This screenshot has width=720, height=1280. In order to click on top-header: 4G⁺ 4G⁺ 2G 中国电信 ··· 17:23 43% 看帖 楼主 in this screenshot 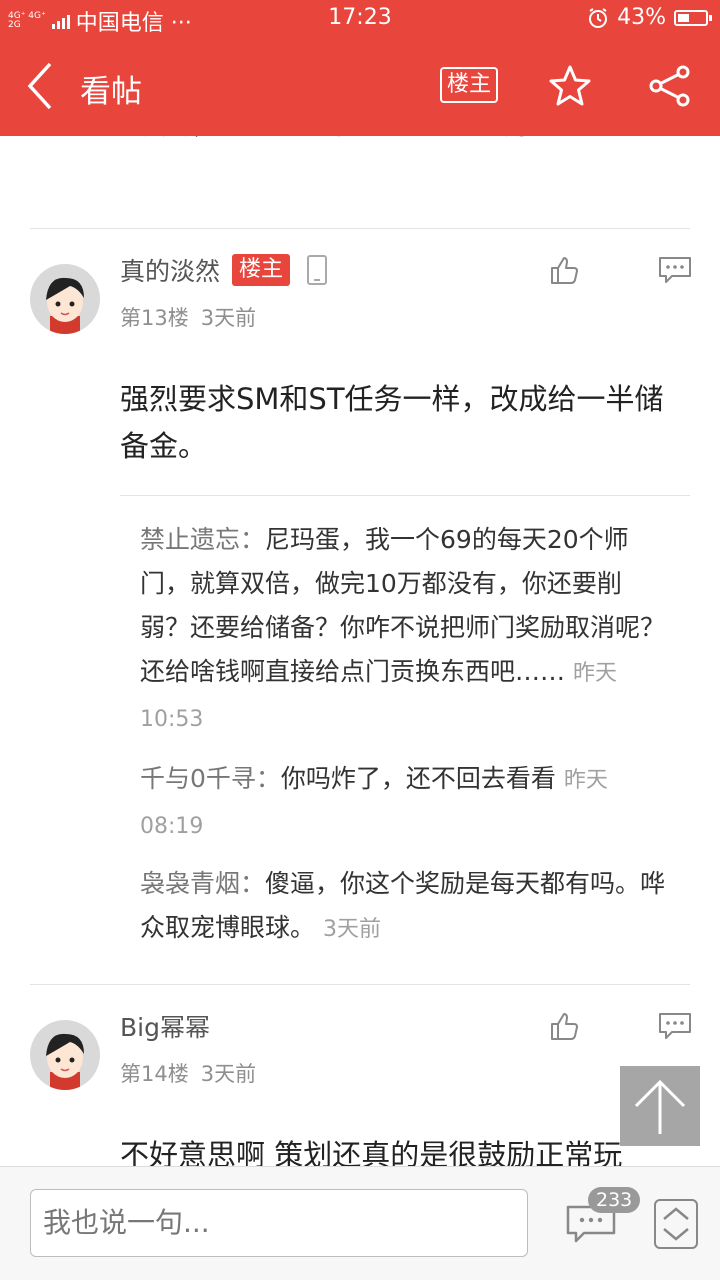, I will do `click(360, 68)`.